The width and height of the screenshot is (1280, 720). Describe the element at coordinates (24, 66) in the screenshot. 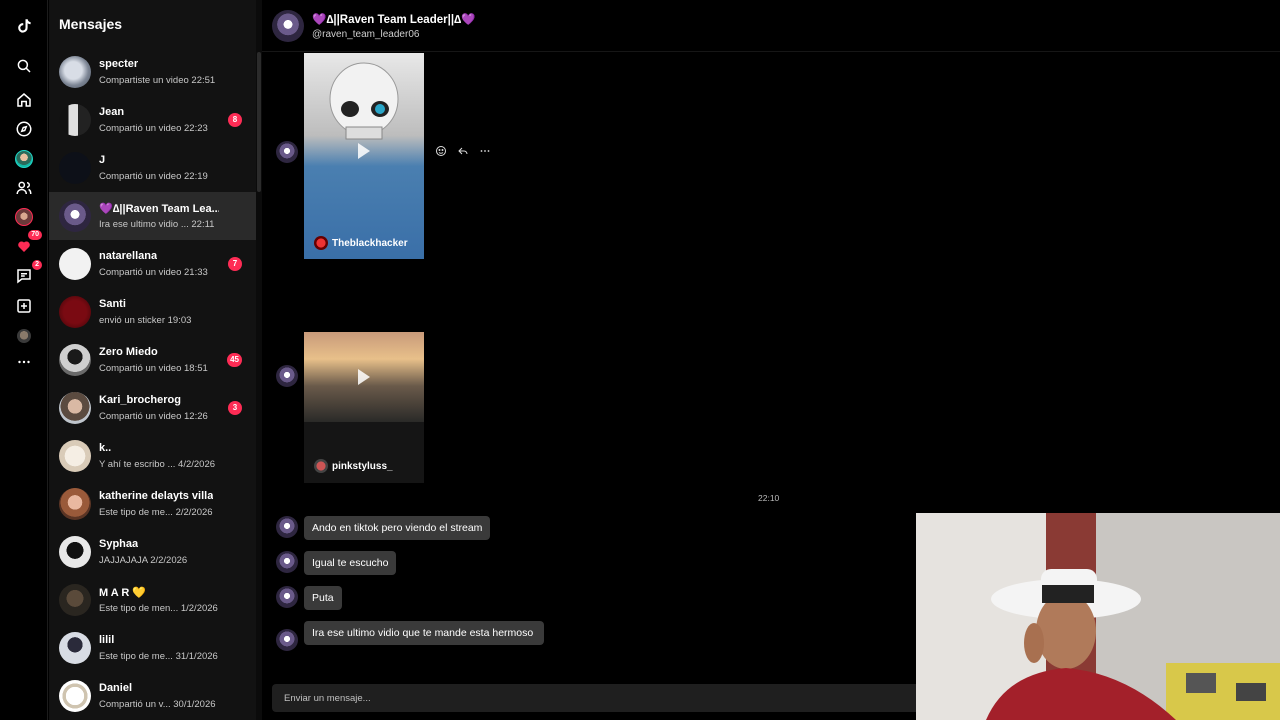

I see `search-icon` at that location.